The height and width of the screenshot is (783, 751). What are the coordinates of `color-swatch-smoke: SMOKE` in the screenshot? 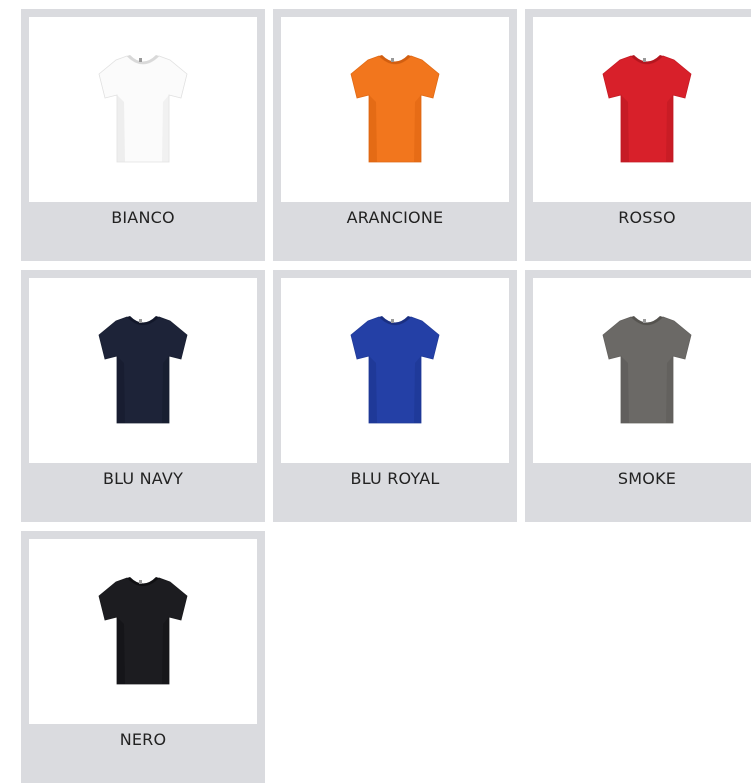 It's located at (638, 396).